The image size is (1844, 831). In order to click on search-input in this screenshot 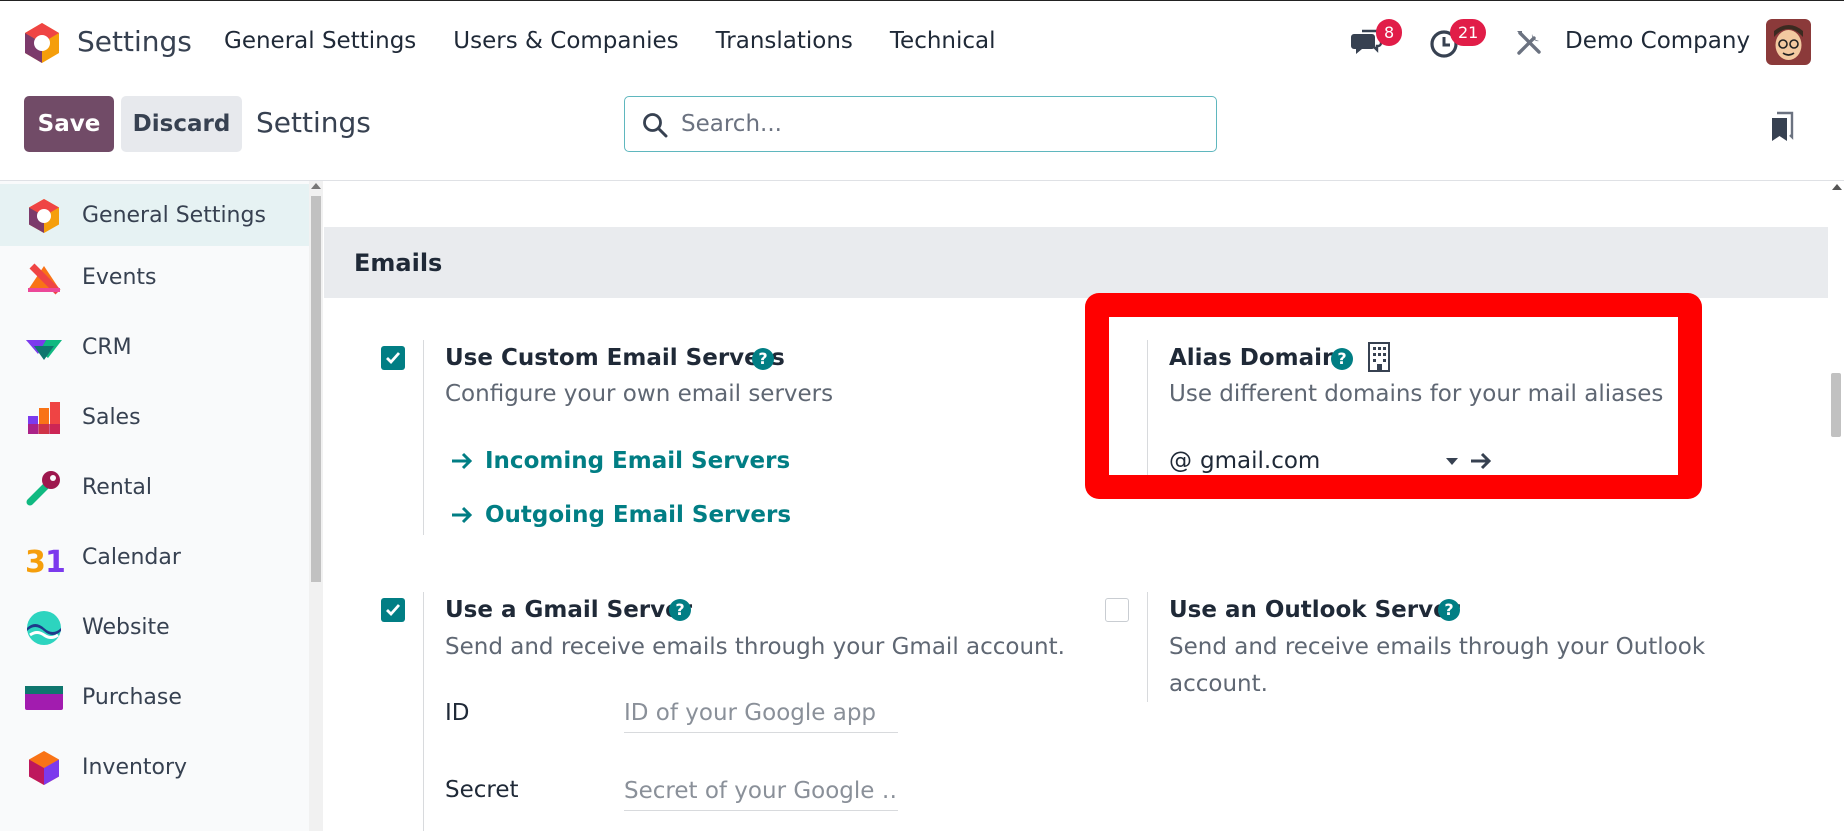, I will do `click(931, 124)`.